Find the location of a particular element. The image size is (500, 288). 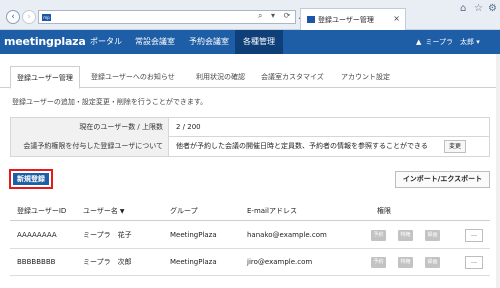

user-id: AAAAAAAA is located at coordinates (37, 235).